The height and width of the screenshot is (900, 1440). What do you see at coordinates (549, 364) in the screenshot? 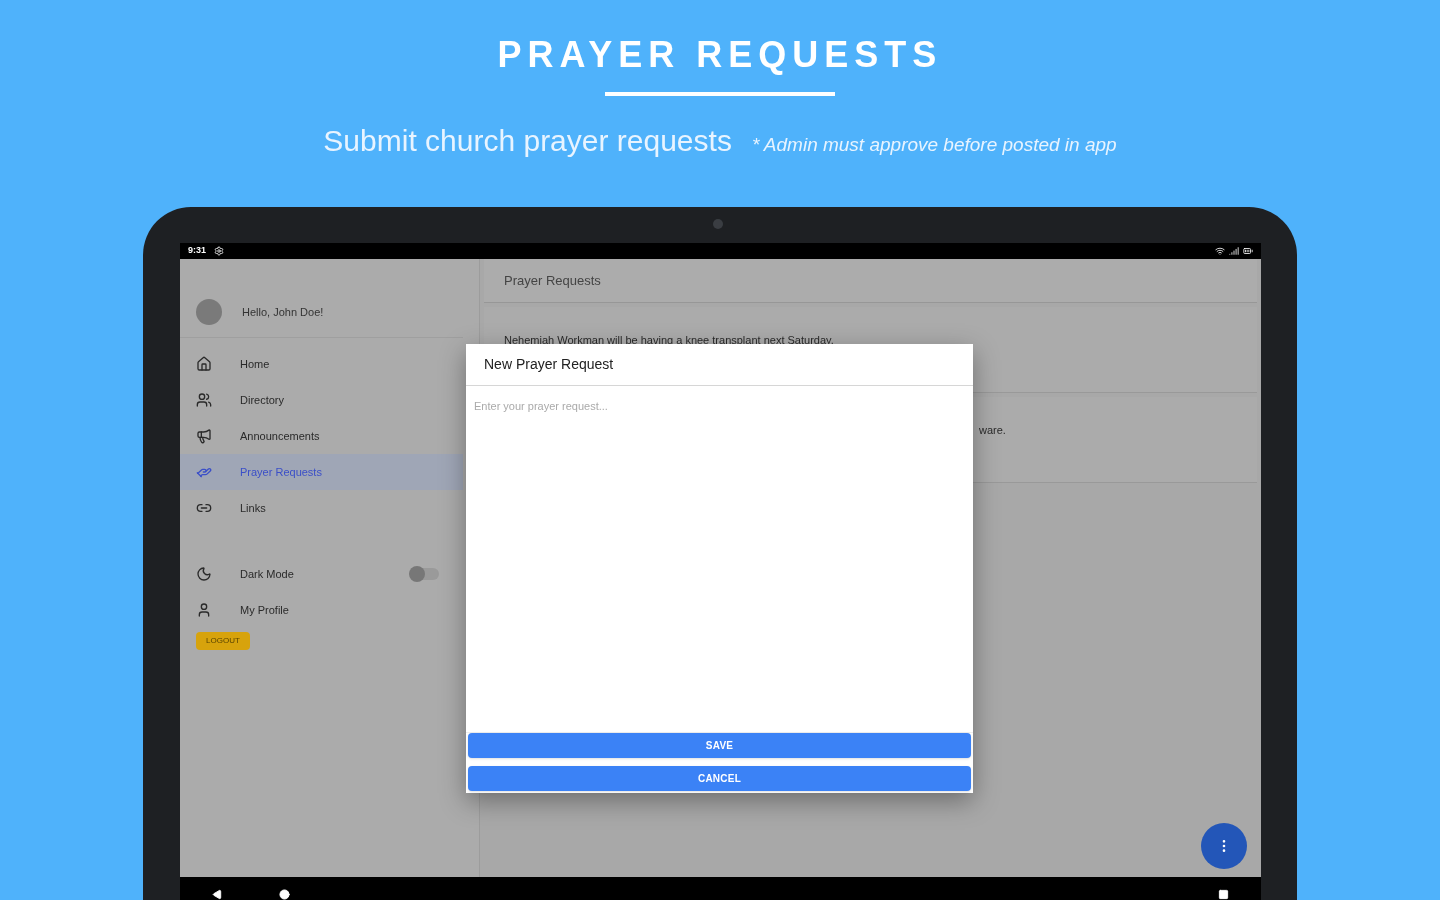
I see `dialog-title: New Prayer Request` at bounding box center [549, 364].